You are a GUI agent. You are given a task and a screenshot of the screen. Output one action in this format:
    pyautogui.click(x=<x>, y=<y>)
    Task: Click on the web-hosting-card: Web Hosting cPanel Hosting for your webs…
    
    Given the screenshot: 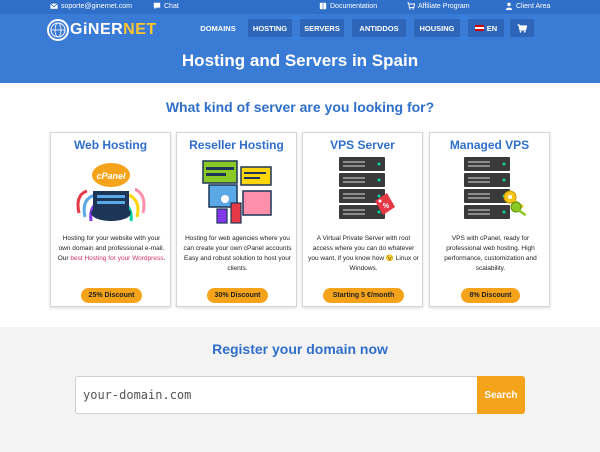 What is the action you would take?
    pyautogui.click(x=110, y=219)
    